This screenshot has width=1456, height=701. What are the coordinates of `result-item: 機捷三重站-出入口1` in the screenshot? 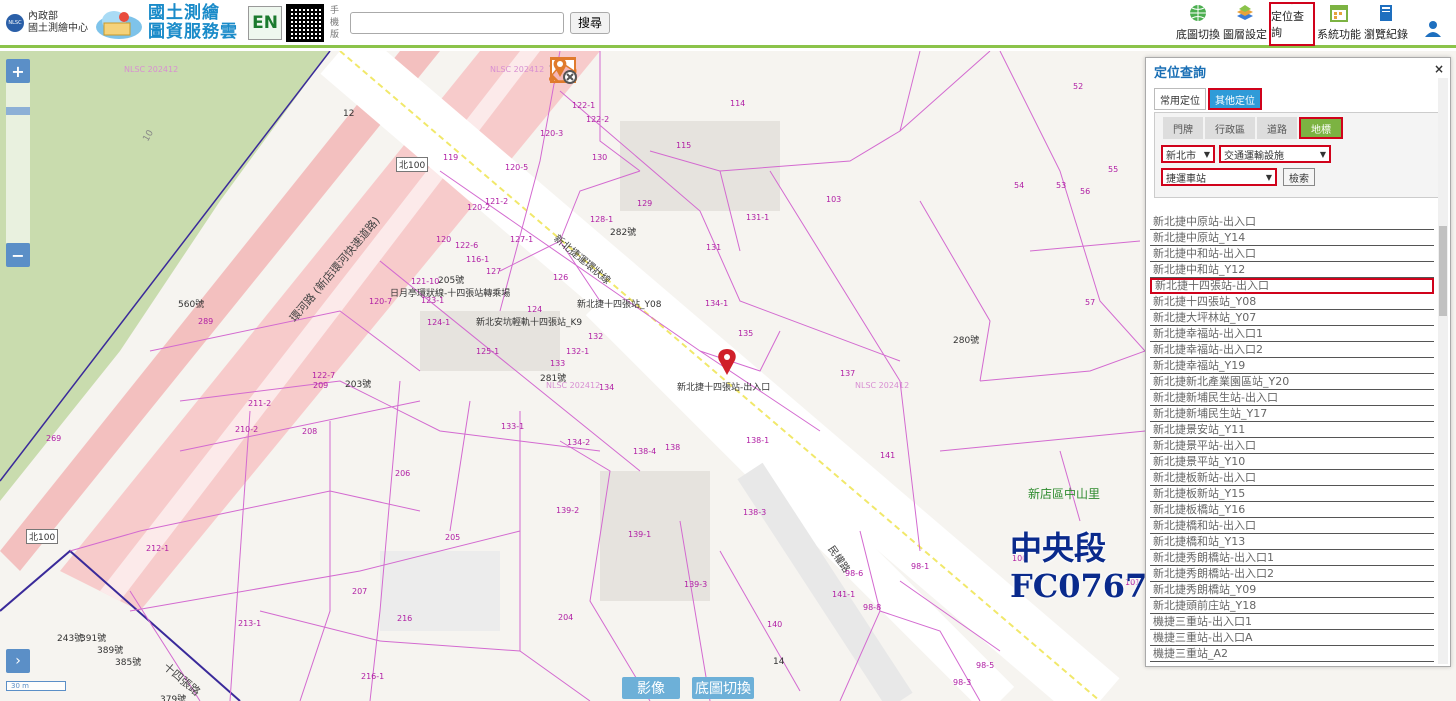 It's located at (1292, 622).